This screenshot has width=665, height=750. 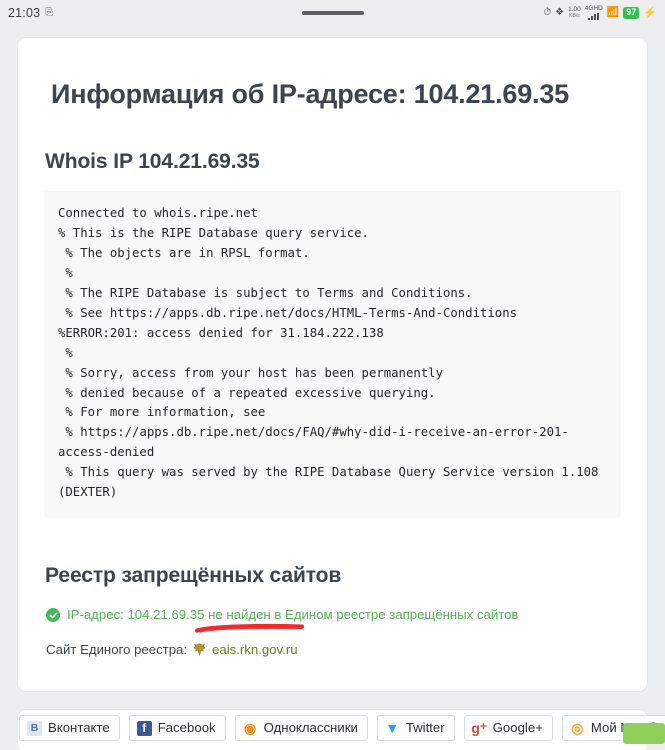 What do you see at coordinates (425, 728) in the screenshot?
I see `share-button-label: Twitter` at bounding box center [425, 728].